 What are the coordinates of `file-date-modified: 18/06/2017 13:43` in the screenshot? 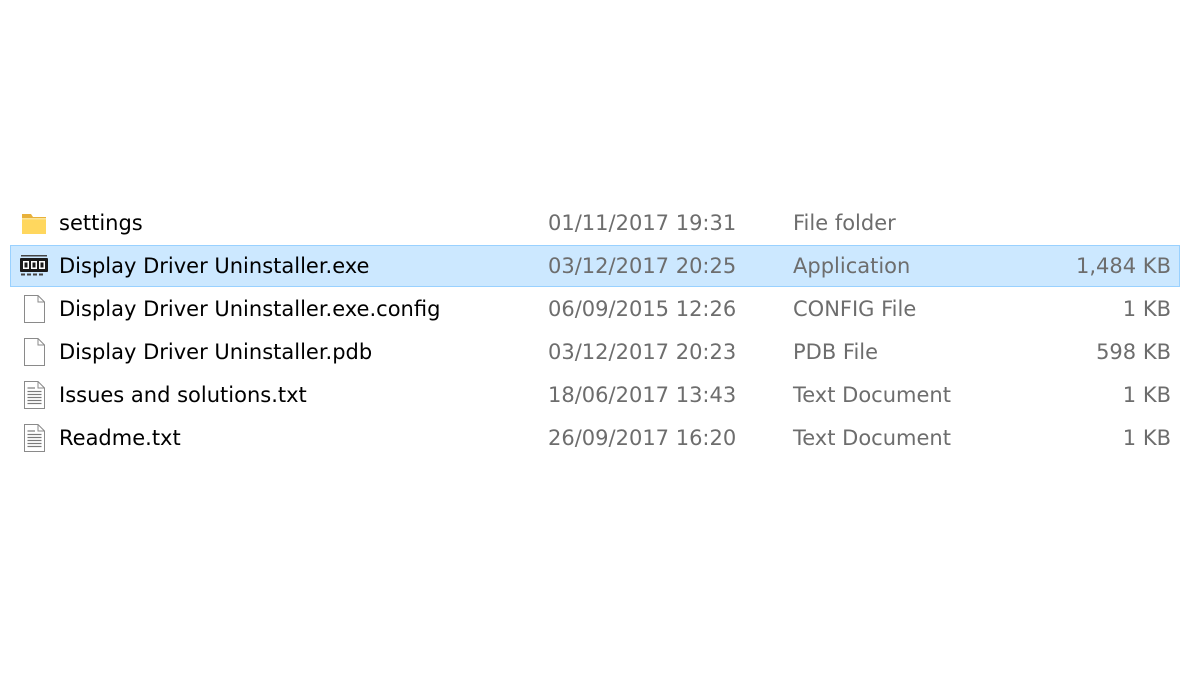 It's located at (642, 395).